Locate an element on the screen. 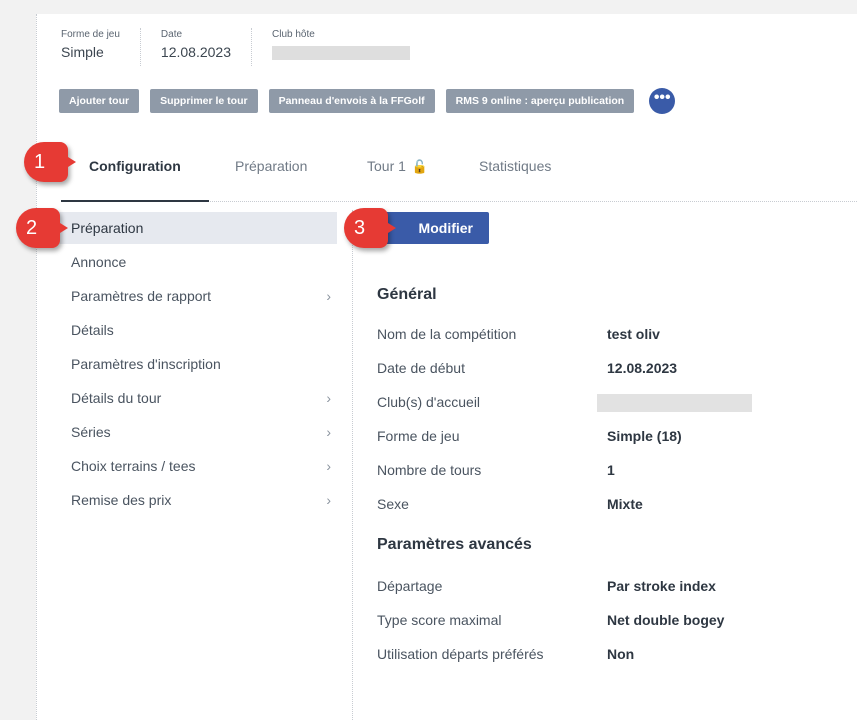 The width and height of the screenshot is (857, 720). info-label: Date is located at coordinates (171, 34).